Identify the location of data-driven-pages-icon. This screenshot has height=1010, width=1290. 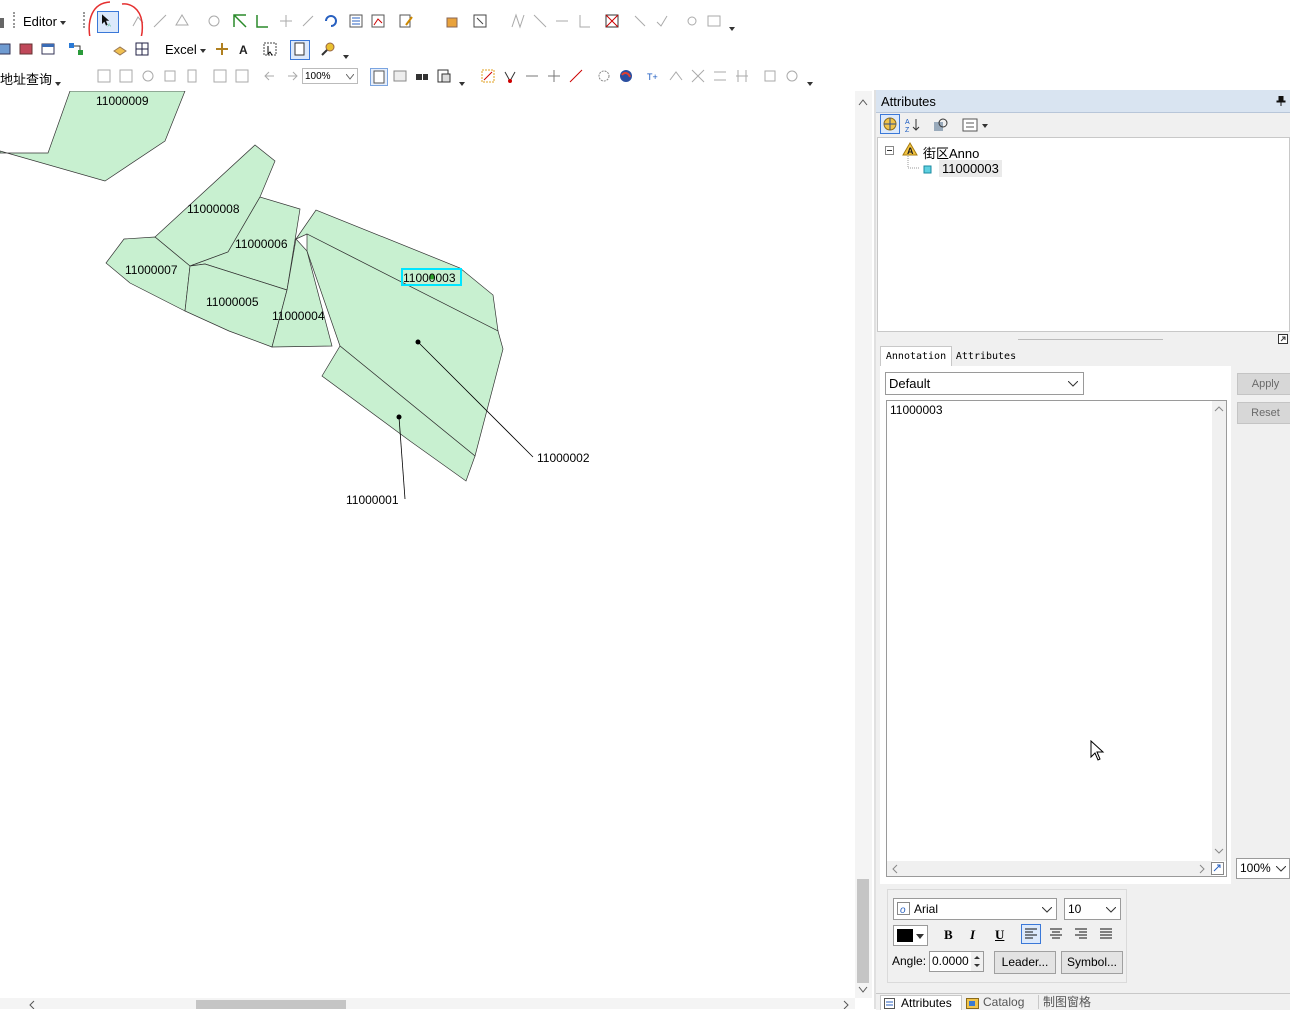
(444, 76).